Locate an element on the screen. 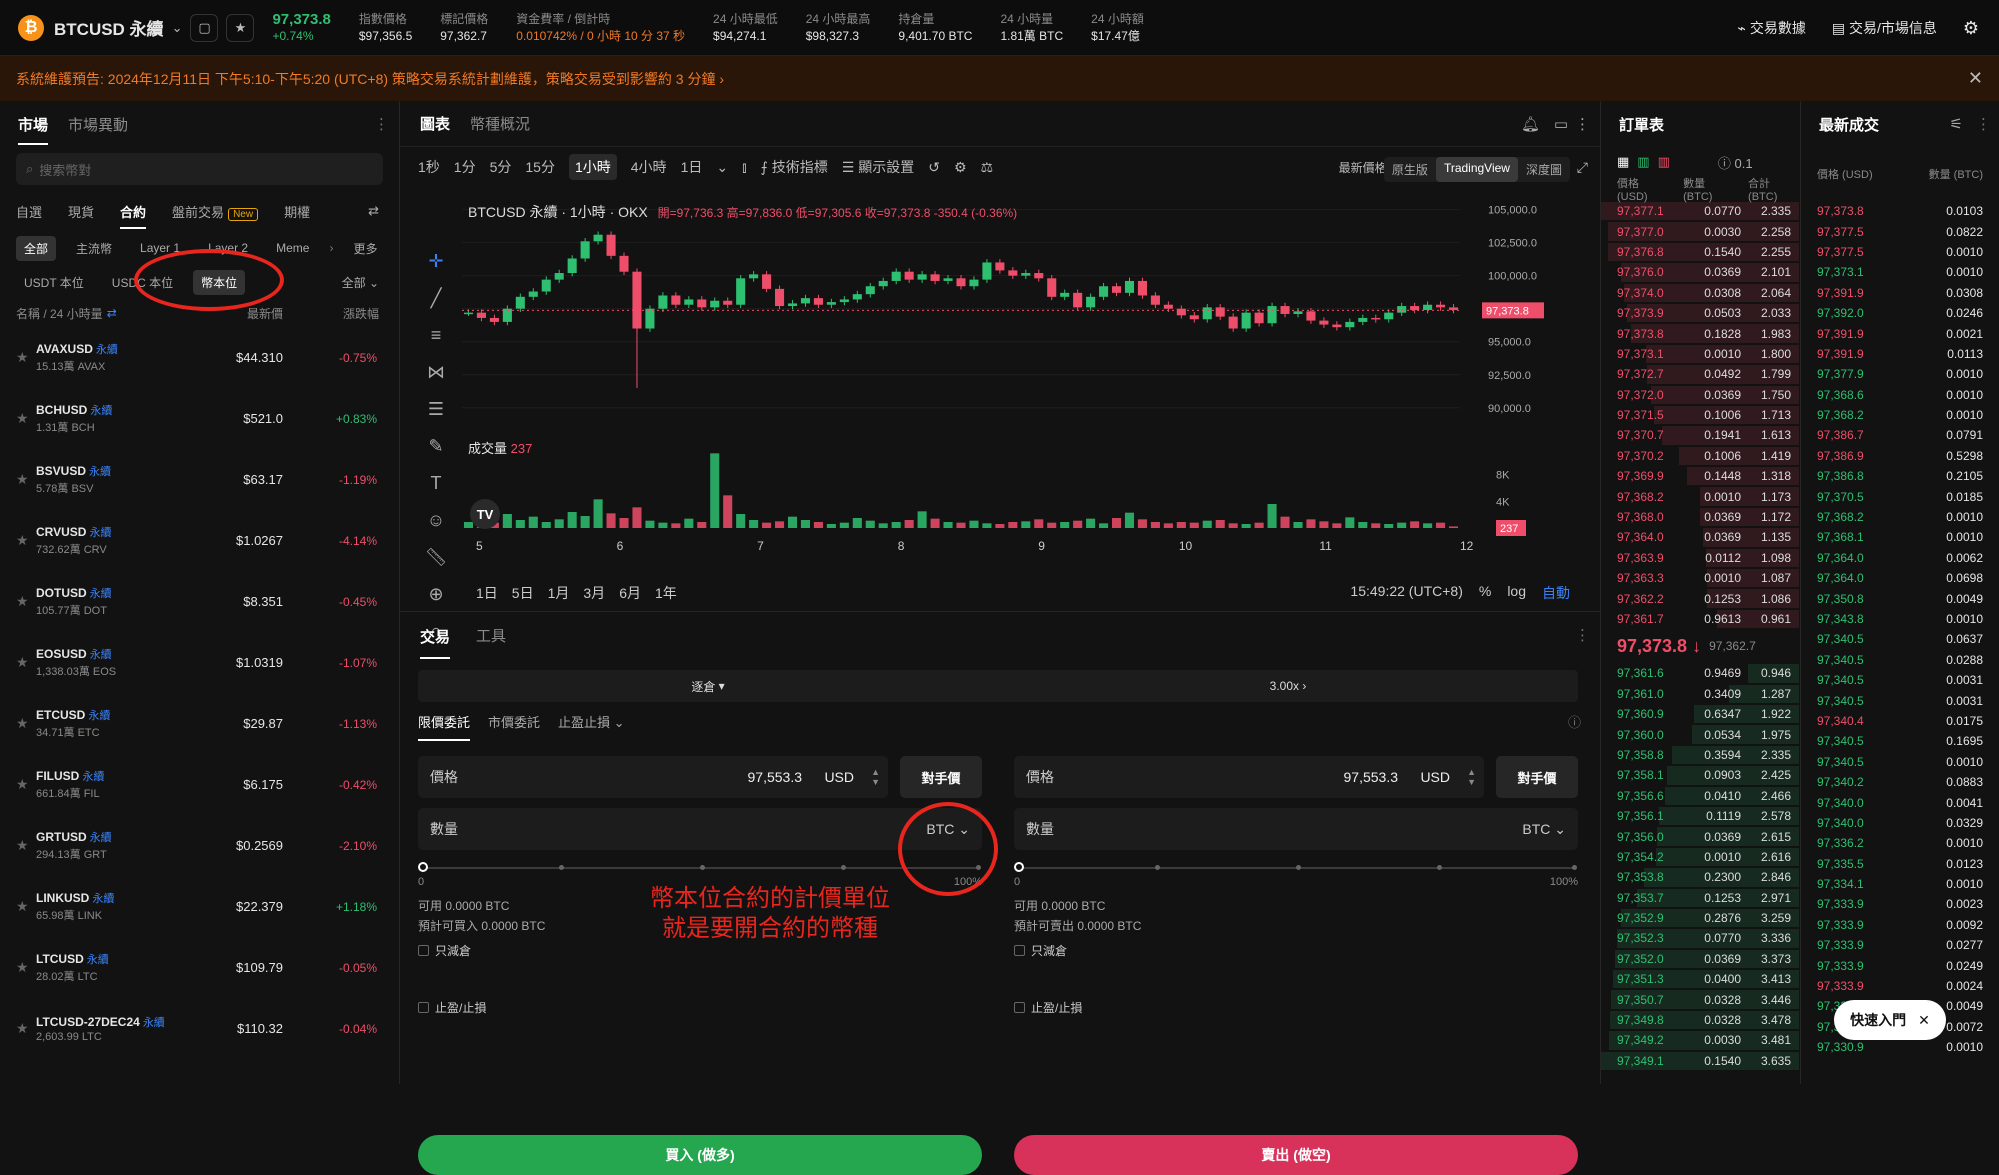  tab-trade: 交易 is located at coordinates (435, 642).